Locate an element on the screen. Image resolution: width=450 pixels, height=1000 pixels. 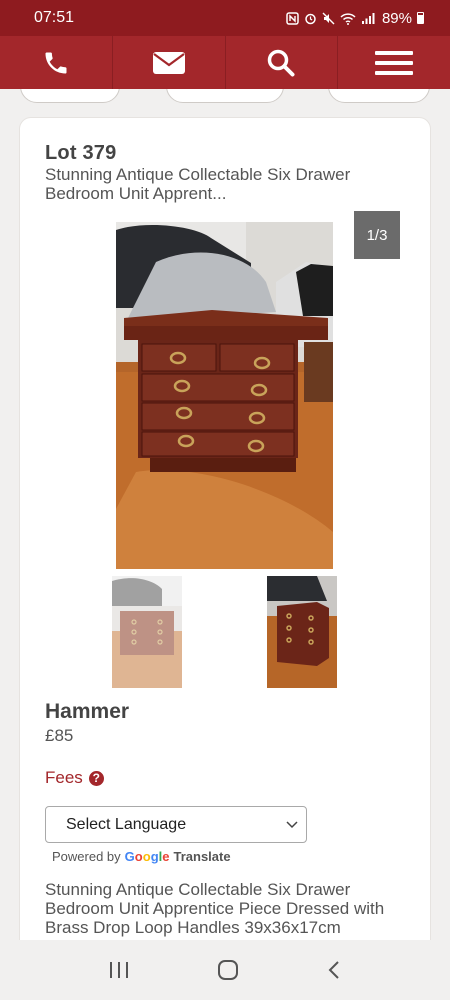
search-icon is located at coordinates (281, 62).